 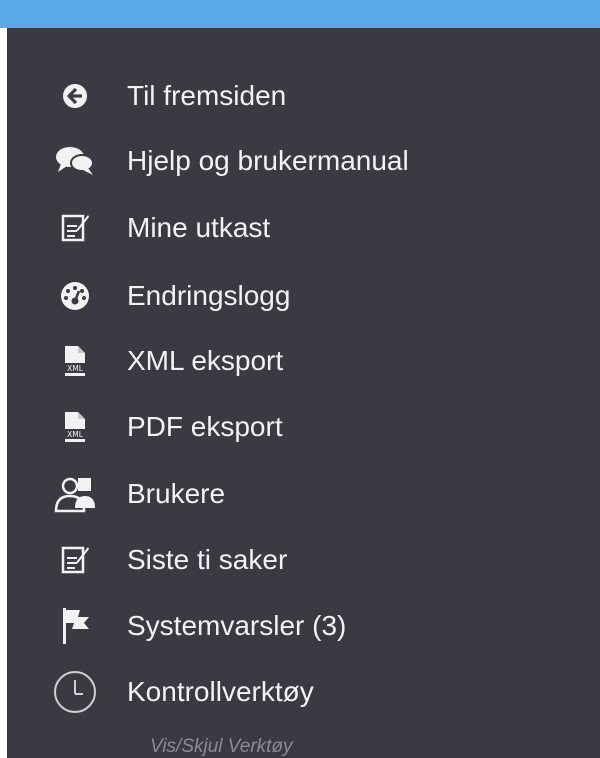 What do you see at coordinates (75, 296) in the screenshot?
I see `dashboard-gauge-icon` at bounding box center [75, 296].